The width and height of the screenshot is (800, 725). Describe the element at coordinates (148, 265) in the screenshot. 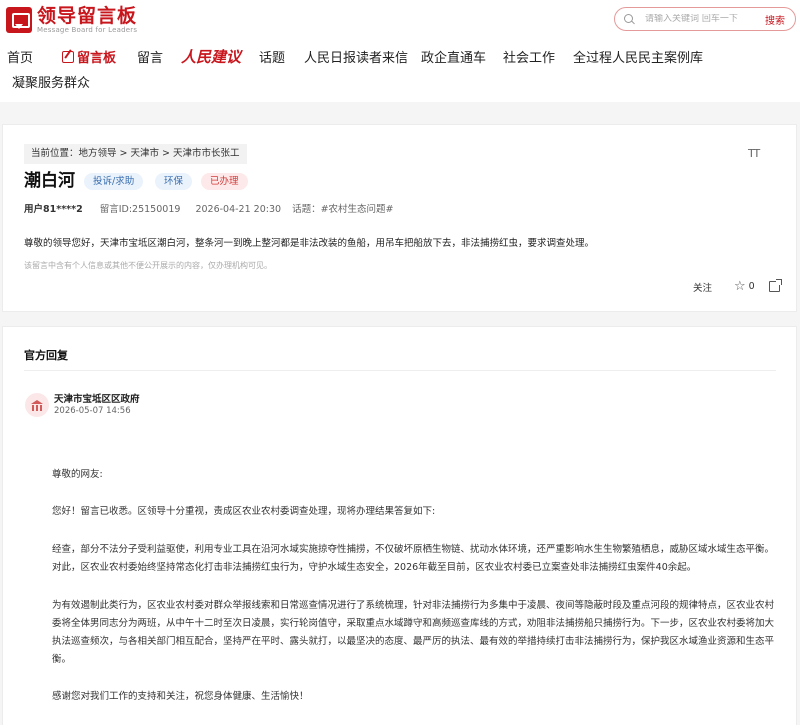

I see `privacy-note: 该留言中含有个人信息或其他不便公开展示的内容，仅办理机构可见。` at that location.